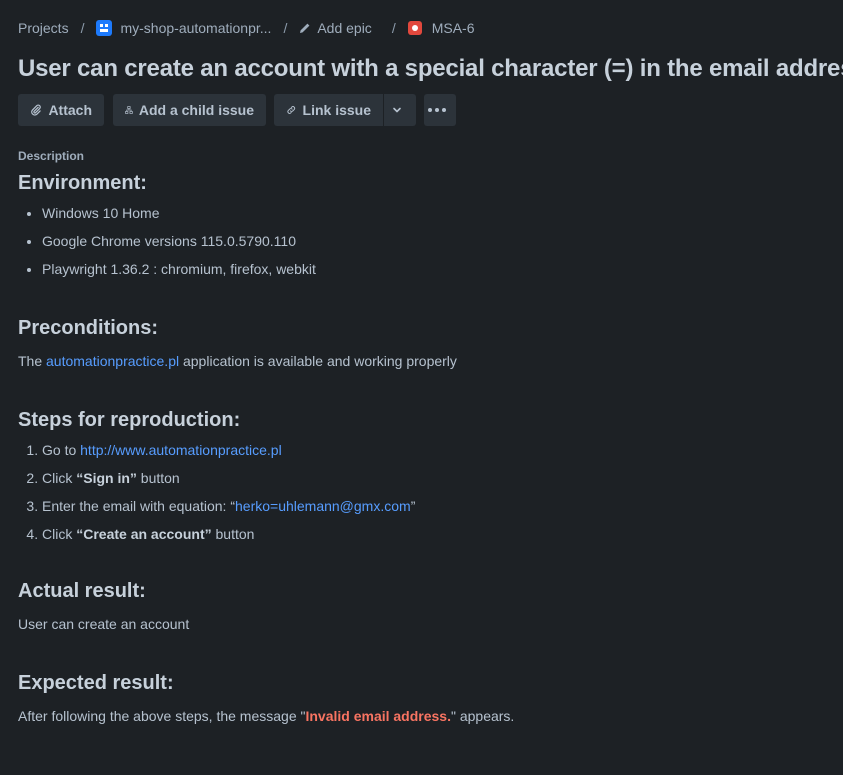 This screenshot has width=843, height=775. I want to click on chevron-down-icon, so click(397, 110).